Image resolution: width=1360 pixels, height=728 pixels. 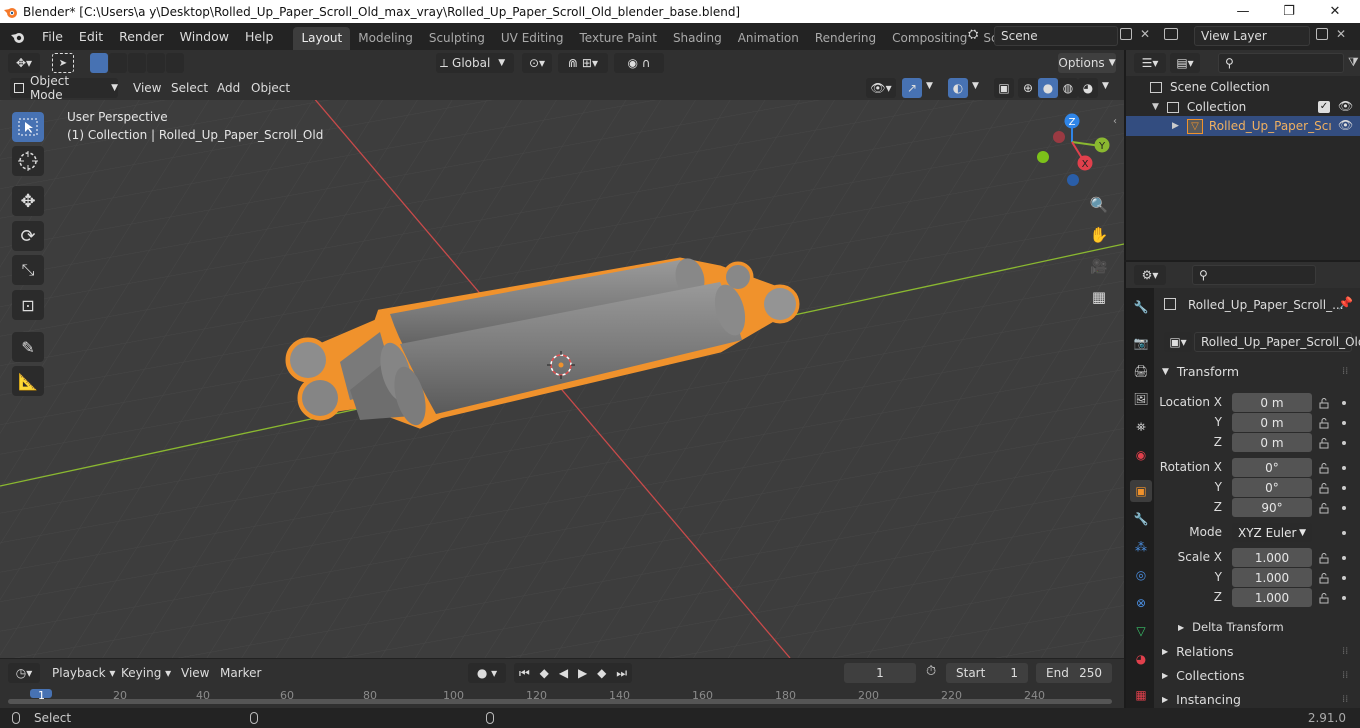 What do you see at coordinates (1272, 402) in the screenshot?
I see `location-x-field: 0 m` at bounding box center [1272, 402].